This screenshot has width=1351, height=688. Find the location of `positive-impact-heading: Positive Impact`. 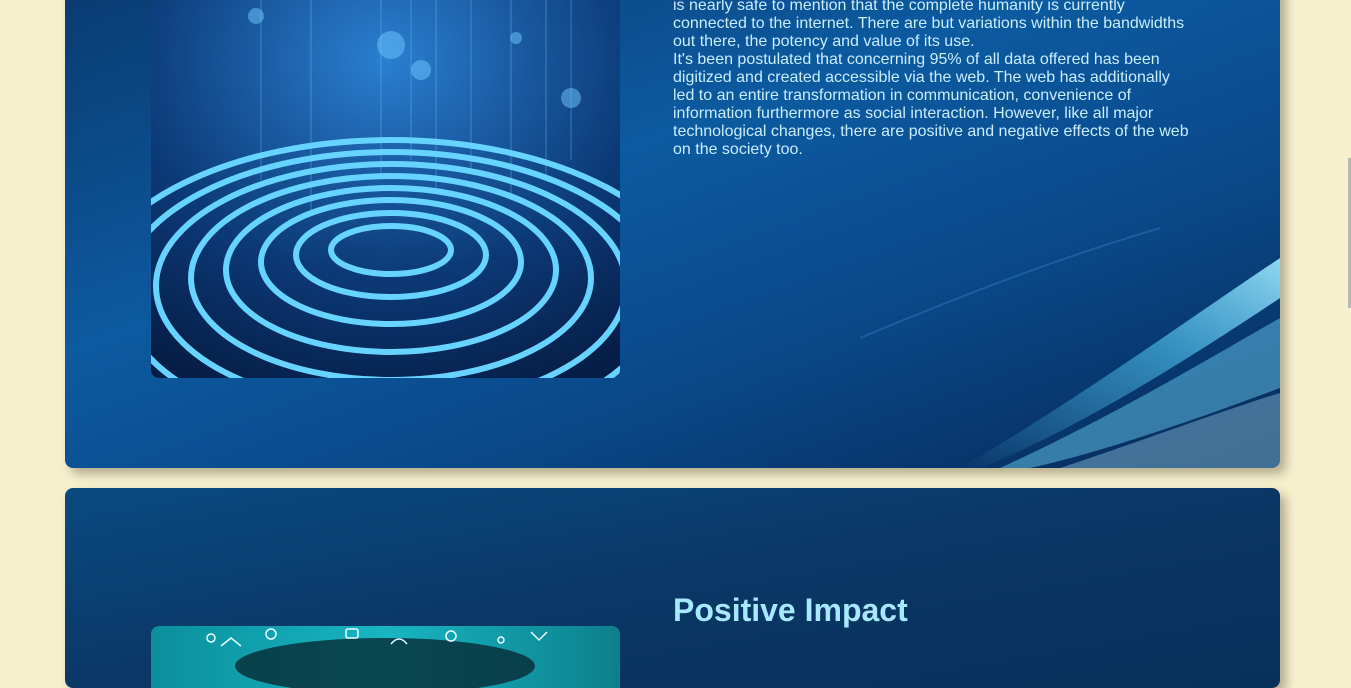

positive-impact-heading: Positive Impact is located at coordinates (790, 610).